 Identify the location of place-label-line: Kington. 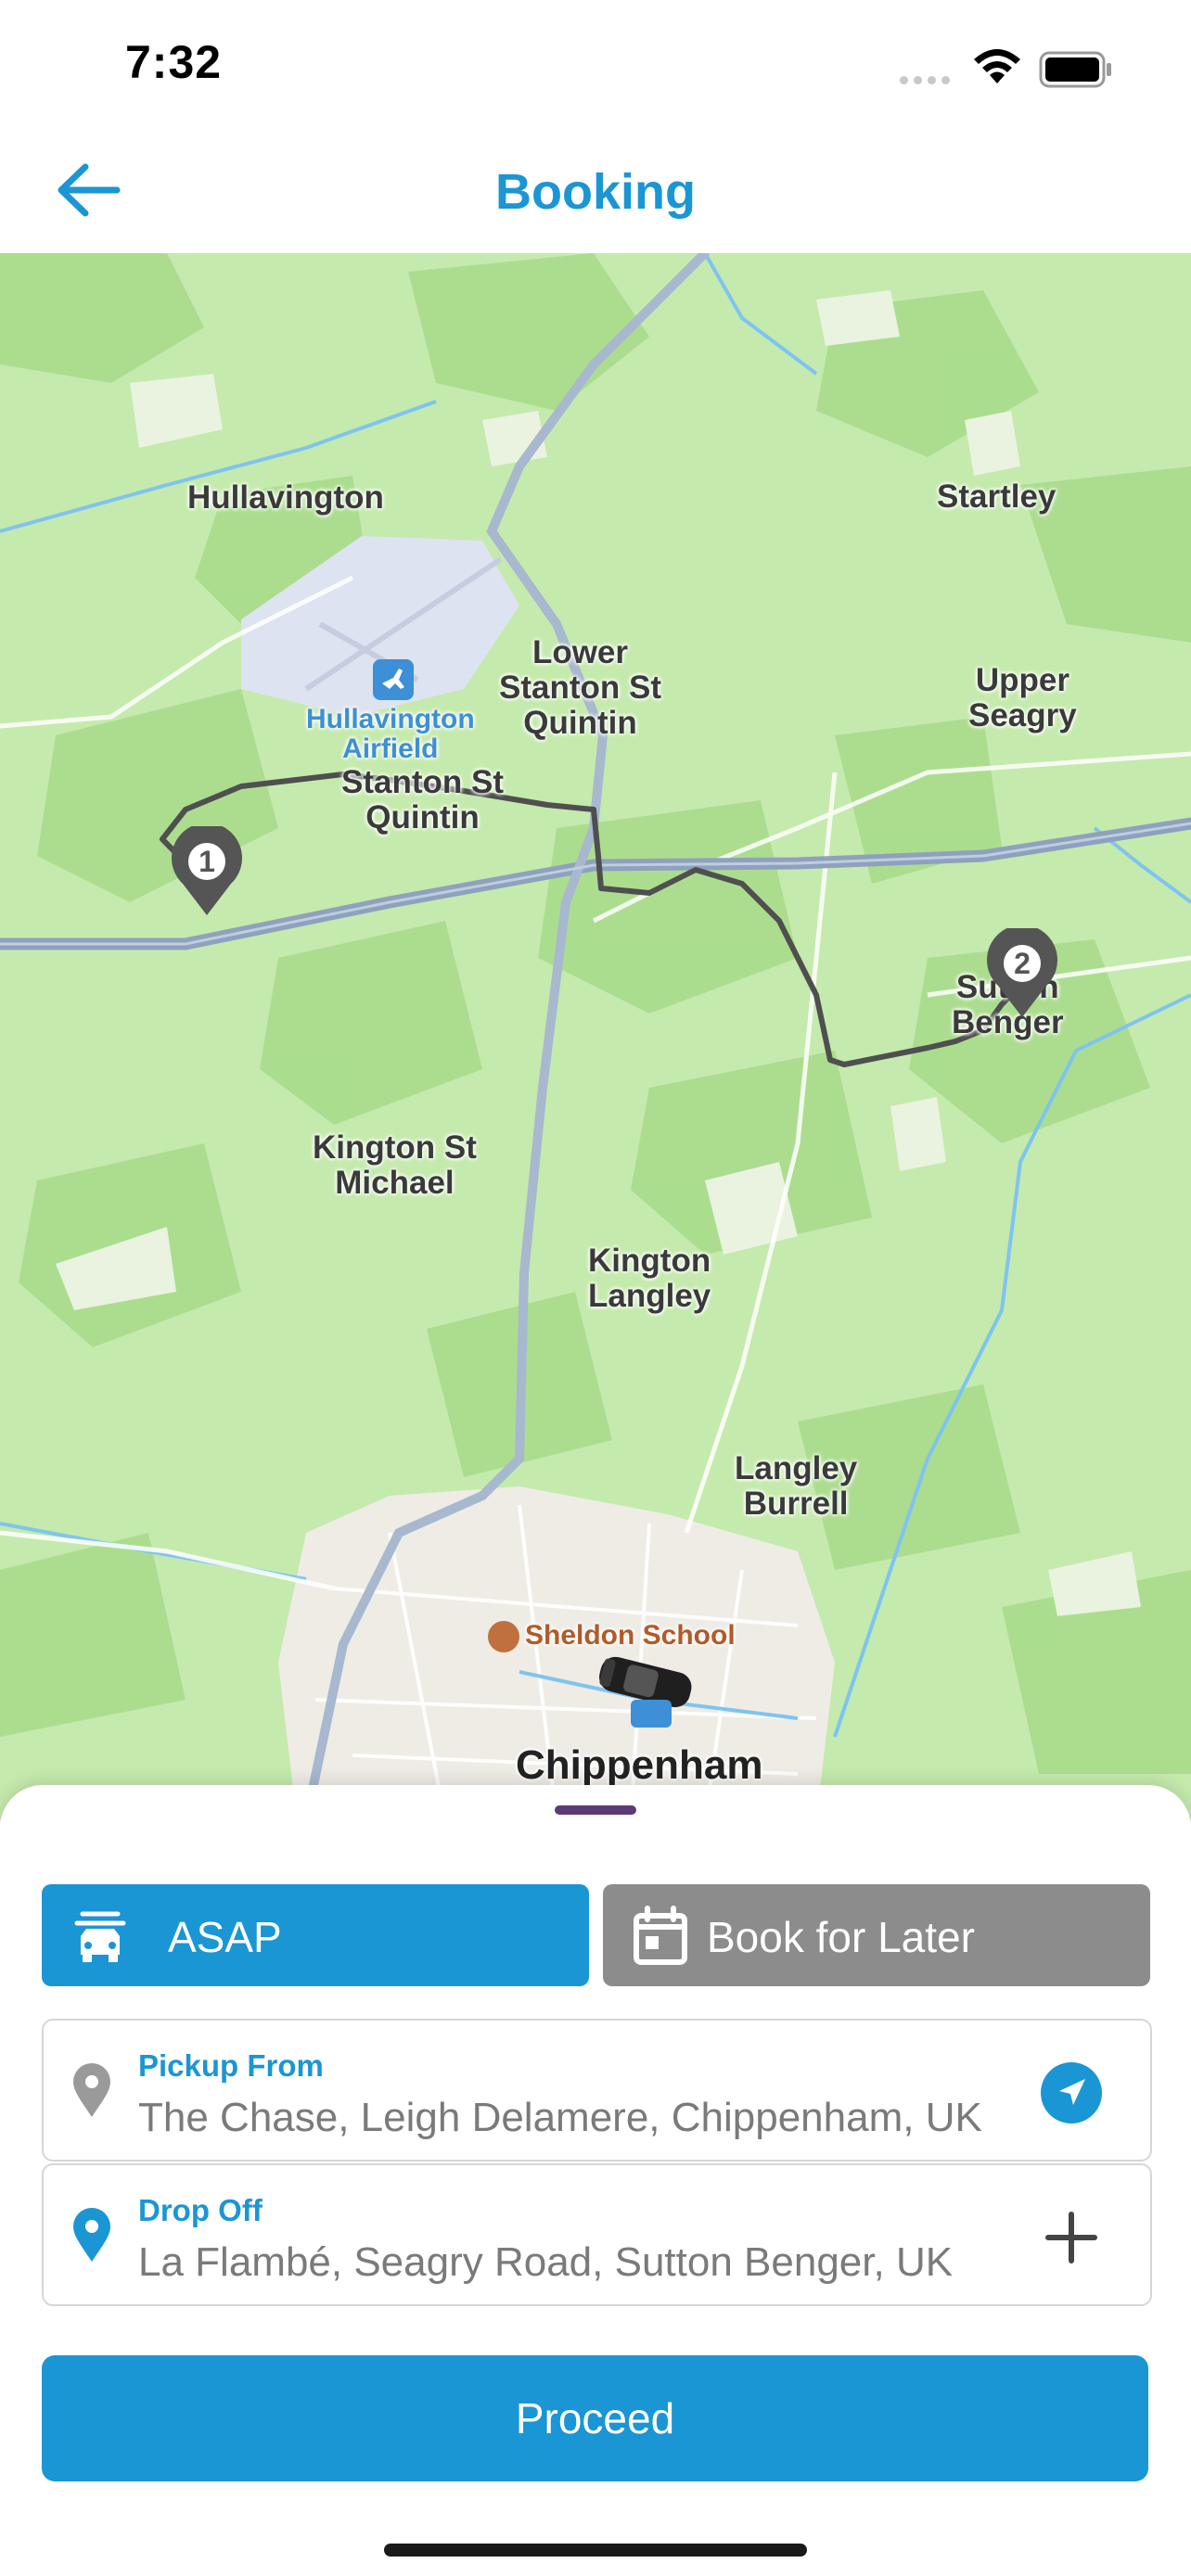
(649, 1261).